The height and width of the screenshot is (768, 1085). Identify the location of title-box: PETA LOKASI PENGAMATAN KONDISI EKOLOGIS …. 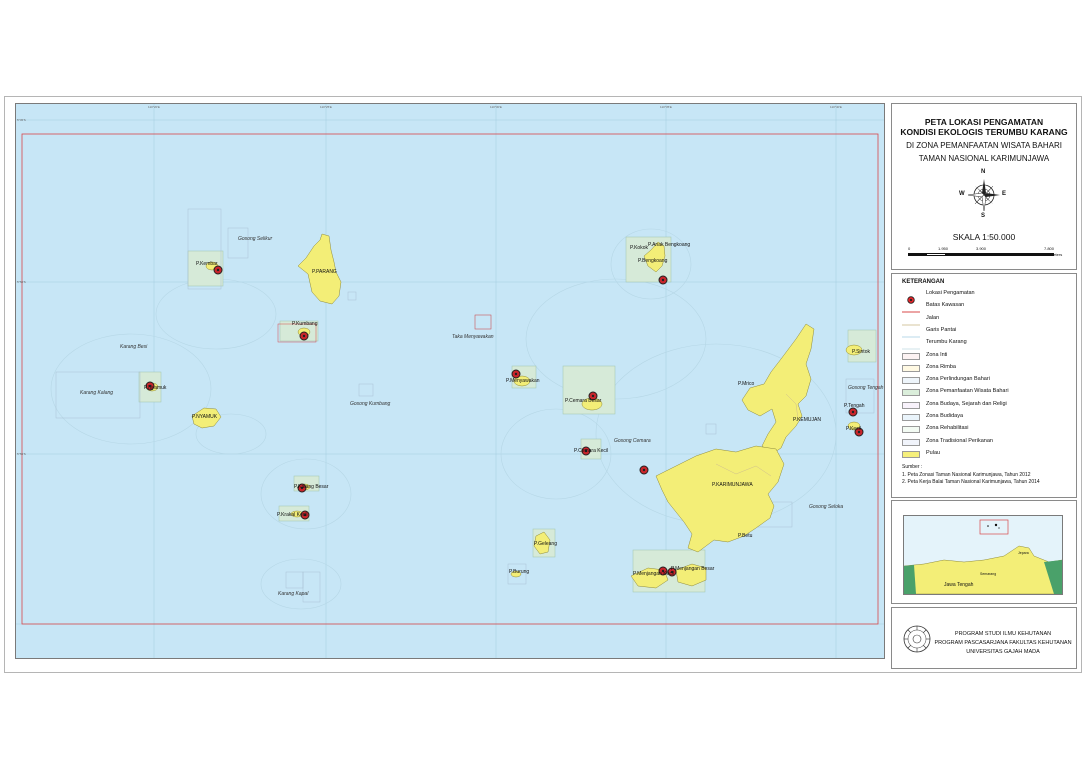
(984, 186).